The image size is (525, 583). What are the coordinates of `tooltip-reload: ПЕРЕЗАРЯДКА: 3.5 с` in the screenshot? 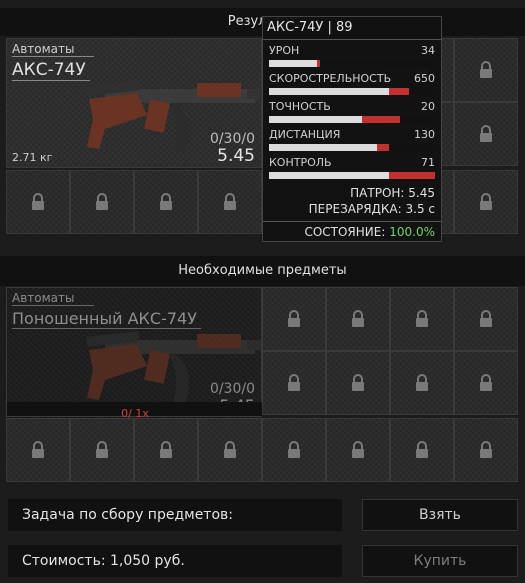 It's located at (371, 209).